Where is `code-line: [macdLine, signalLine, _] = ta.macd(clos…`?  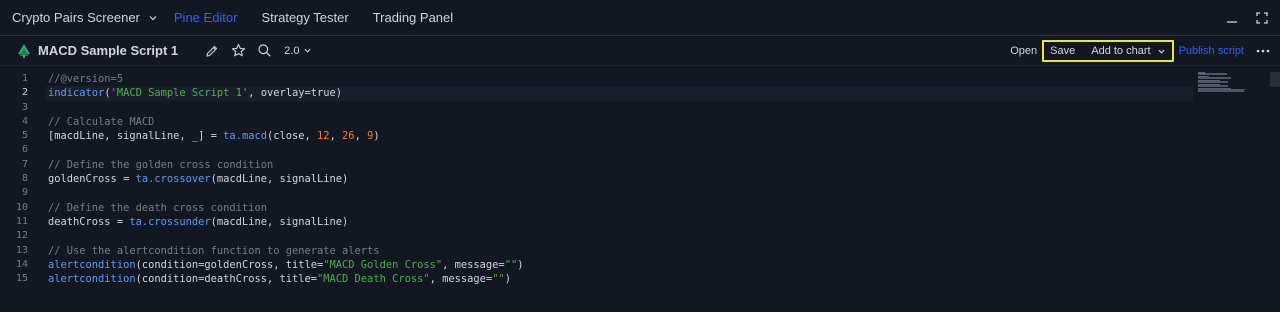
code-line: [macdLine, signalLine, _] = ta.macd(clos… is located at coordinates (620, 136).